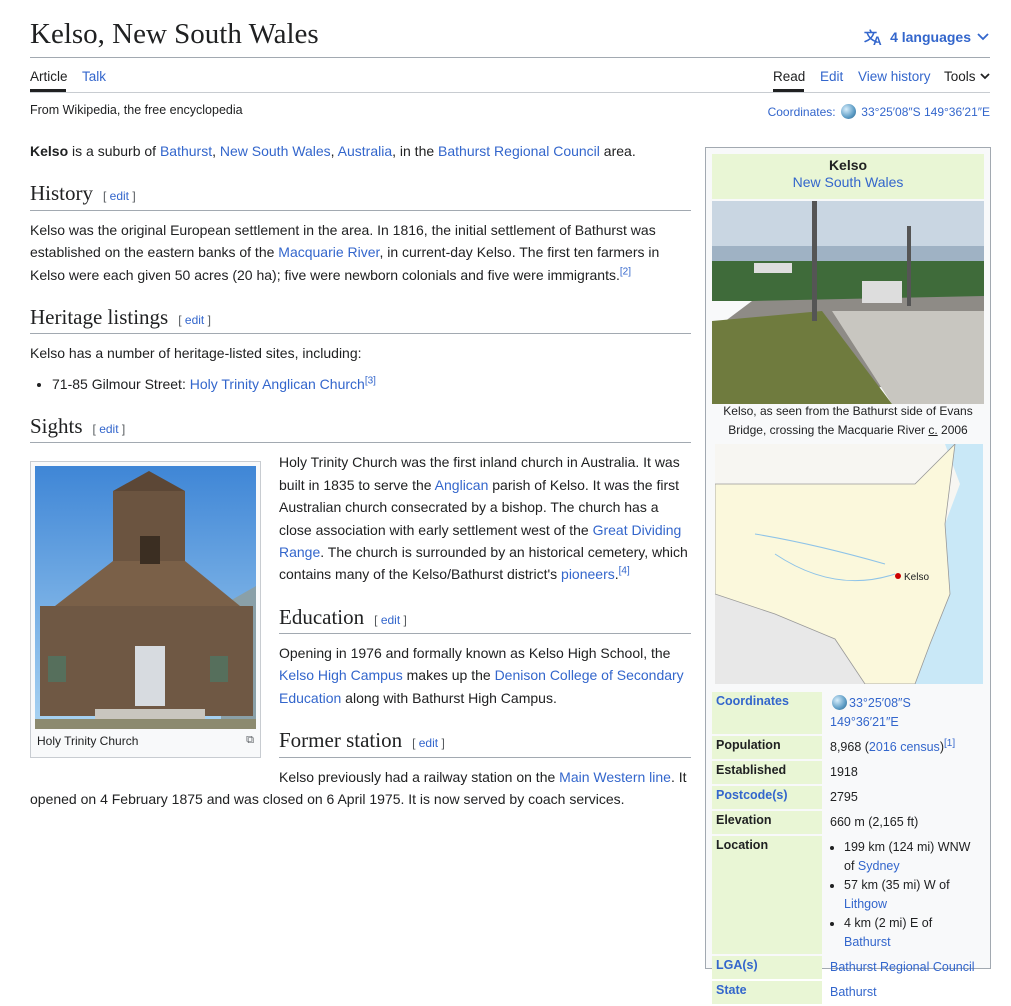  What do you see at coordinates (952, 430) in the screenshot?
I see `text: 2006` at bounding box center [952, 430].